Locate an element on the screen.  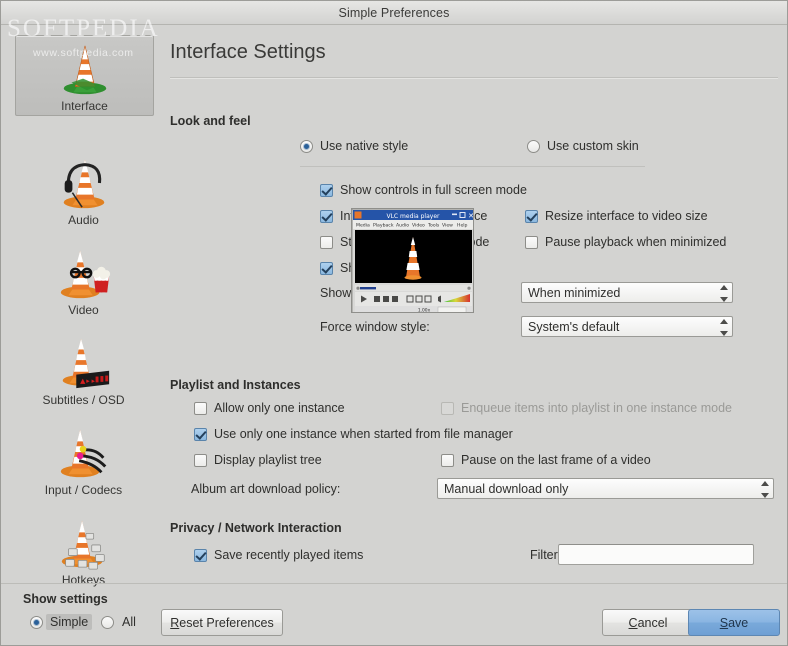
sidebar-item-subtitles-osd: ▲▸▸ Subtitles / OSD is located at coordinates (83, 368).